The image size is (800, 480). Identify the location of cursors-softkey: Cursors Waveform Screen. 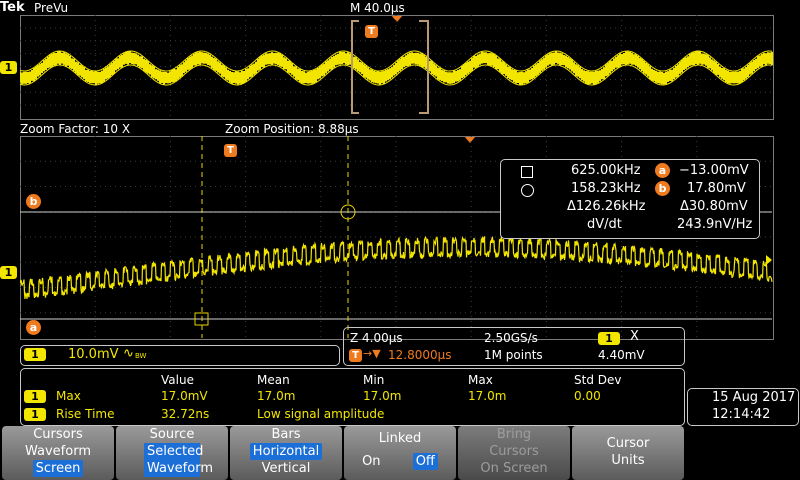
(58, 453).